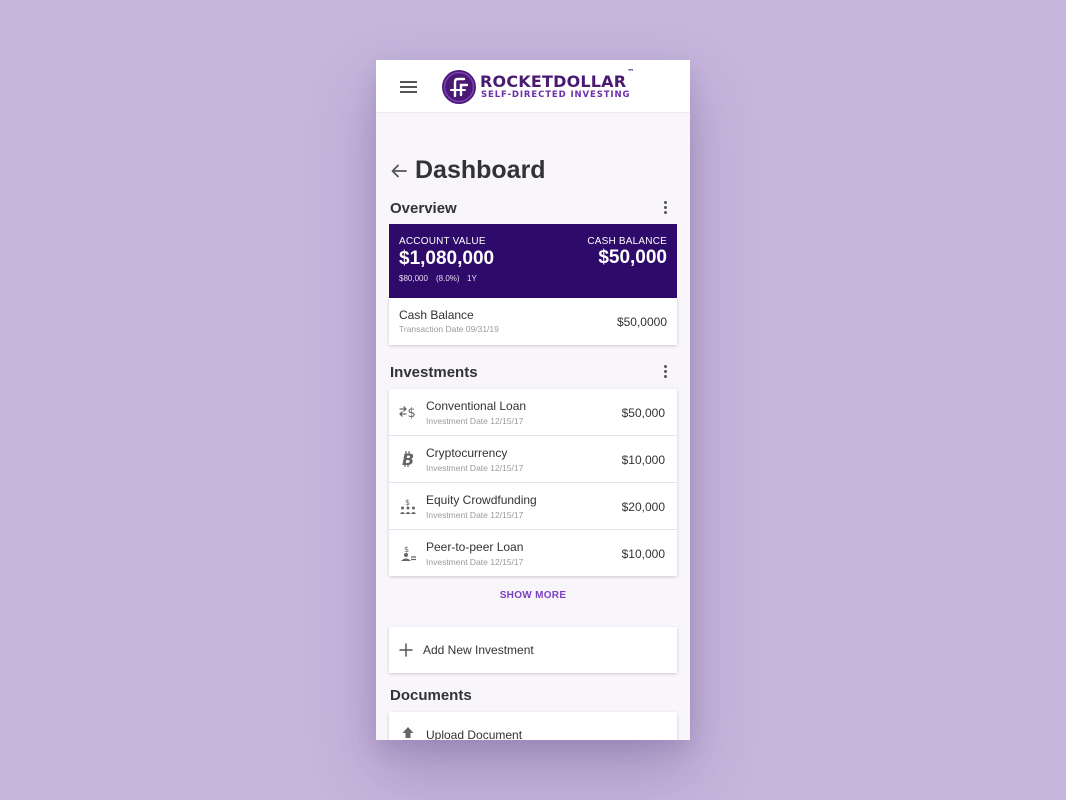 The width and height of the screenshot is (1066, 800). I want to click on arrow-left-icon, so click(399, 171).